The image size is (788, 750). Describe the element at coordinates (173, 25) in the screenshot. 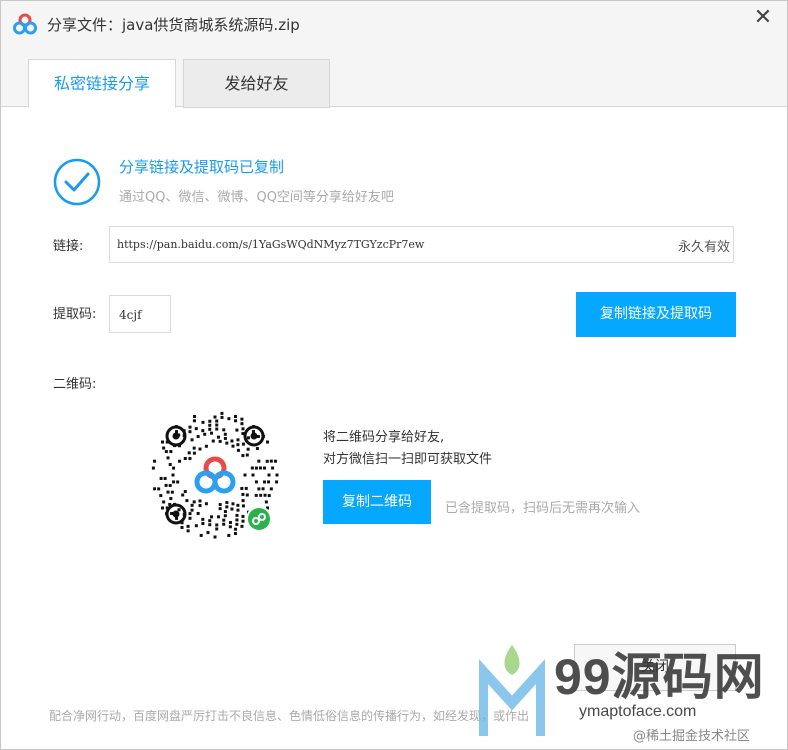

I see `window-title: 分享文件：java供货商城系统源码.zip` at that location.